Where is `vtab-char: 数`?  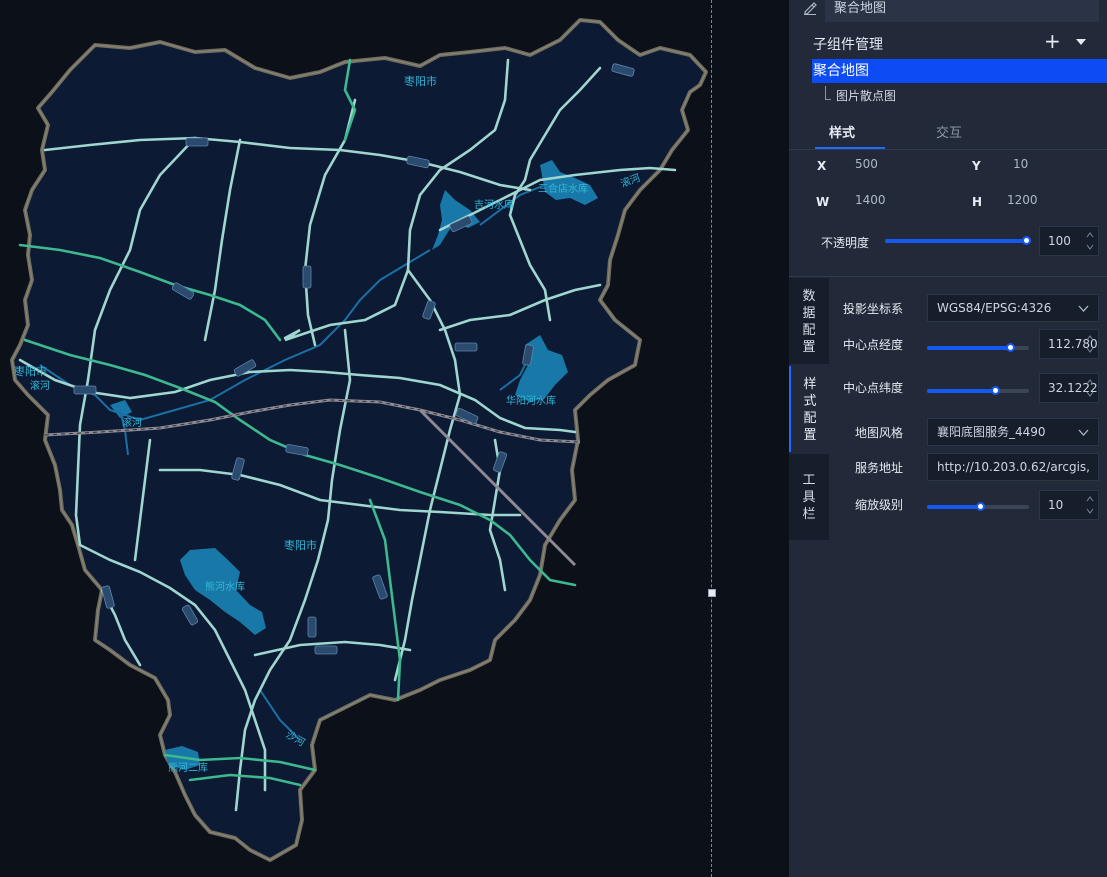 vtab-char: 数 is located at coordinates (809, 296).